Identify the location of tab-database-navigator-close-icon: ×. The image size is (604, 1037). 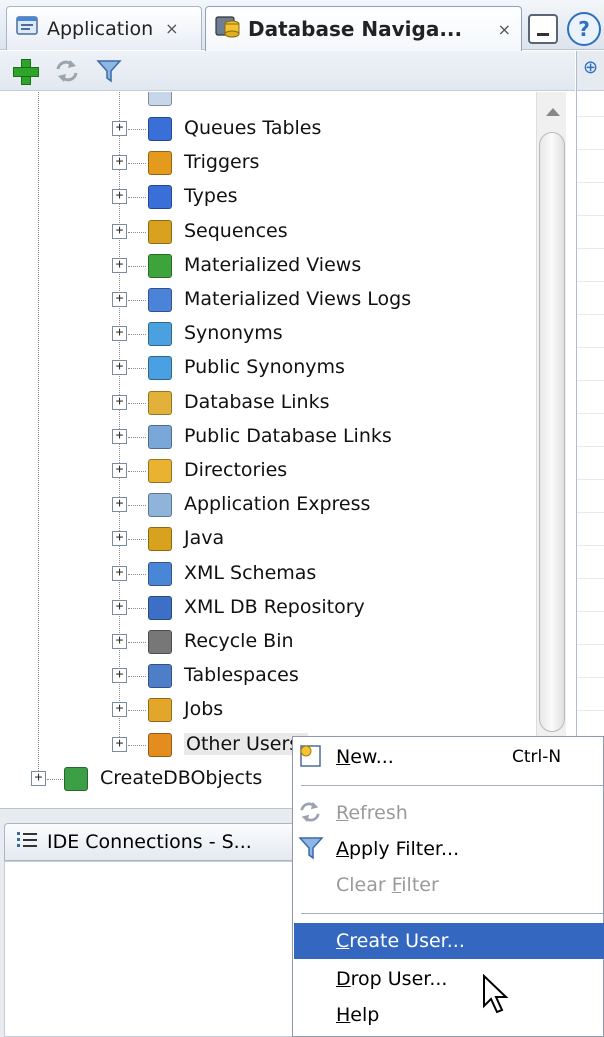
(504, 29).